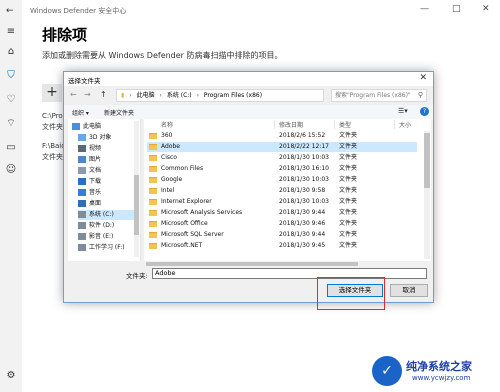 This screenshot has width=500, height=392. What do you see at coordinates (345, 124) in the screenshot?
I see `column-type: 类型` at bounding box center [345, 124].